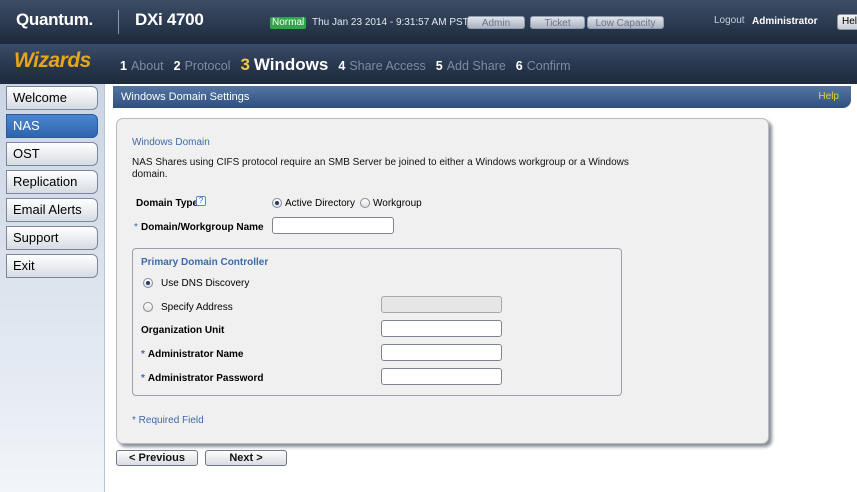 The width and height of the screenshot is (857, 492). I want to click on workgroup-label: Workgroup, so click(397, 203).